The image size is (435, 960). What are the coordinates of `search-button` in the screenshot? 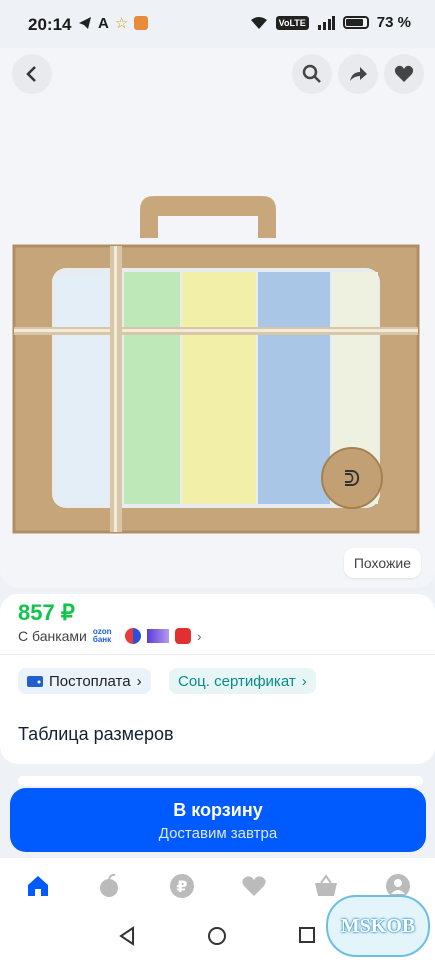 It's located at (312, 74).